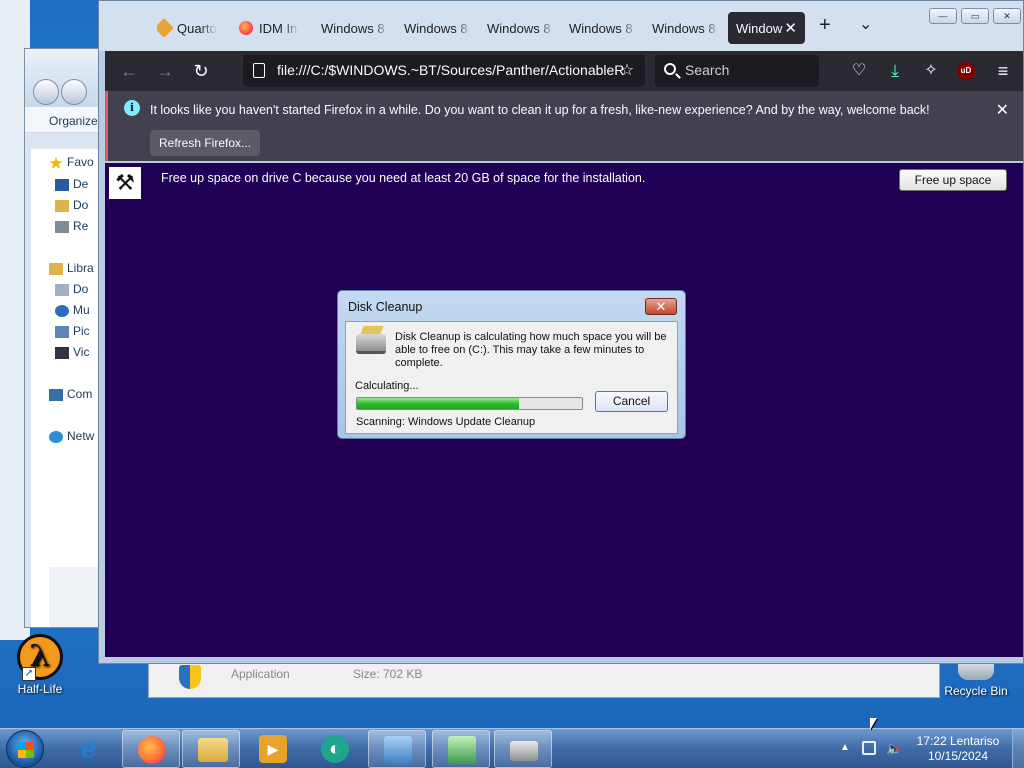 This screenshot has height=768, width=1024. I want to click on progress-fill, so click(438, 403).